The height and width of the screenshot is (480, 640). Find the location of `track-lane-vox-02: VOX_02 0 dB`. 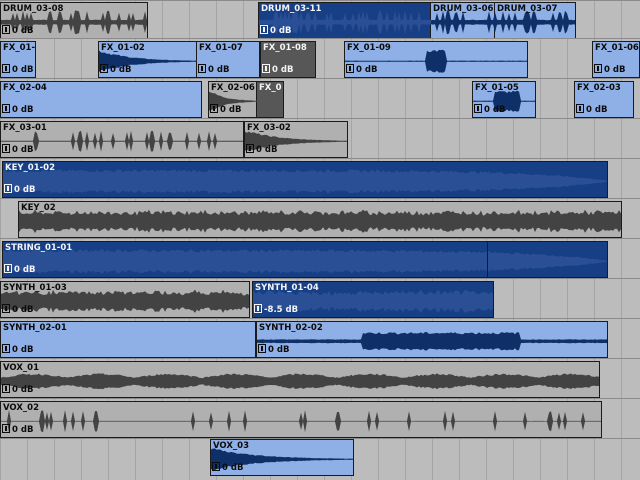

track-lane-vox-02: VOX_02 0 dB is located at coordinates (320, 418).